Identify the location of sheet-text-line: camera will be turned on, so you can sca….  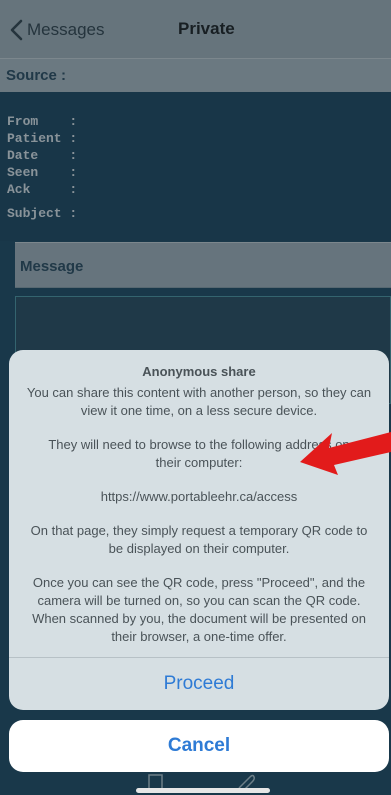
(199, 600).